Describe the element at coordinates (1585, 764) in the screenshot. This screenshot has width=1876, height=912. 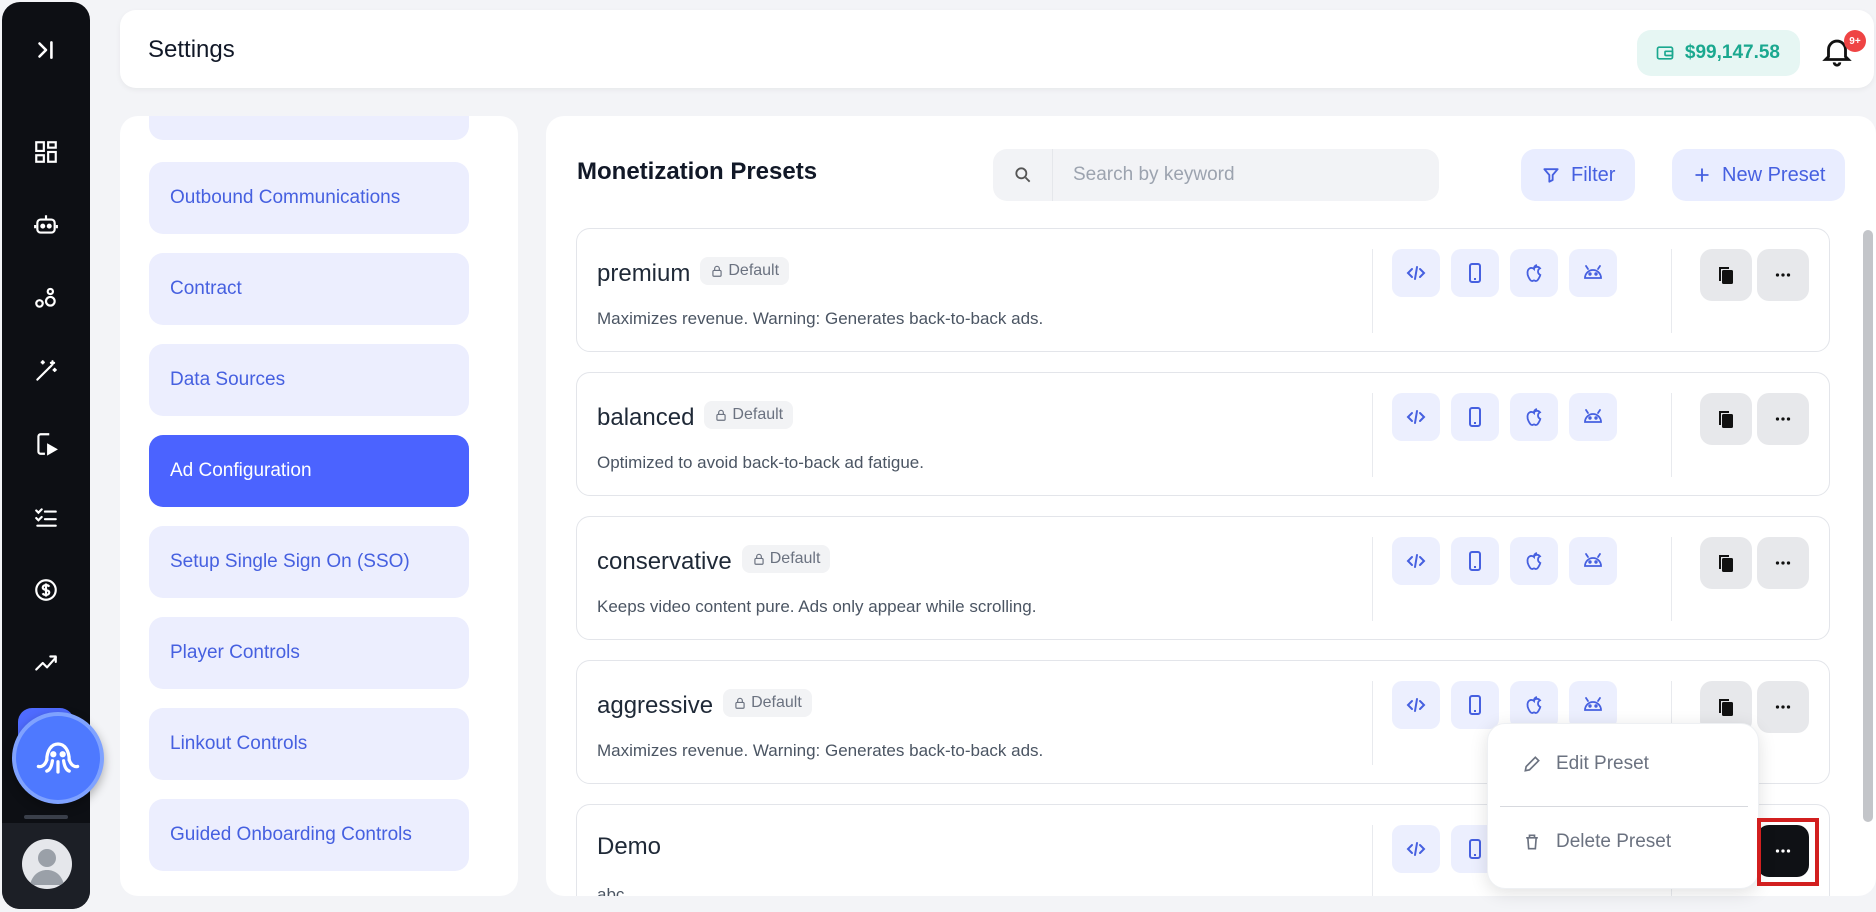
I see `edit-preset-menu-item: Edit Preset` at that location.